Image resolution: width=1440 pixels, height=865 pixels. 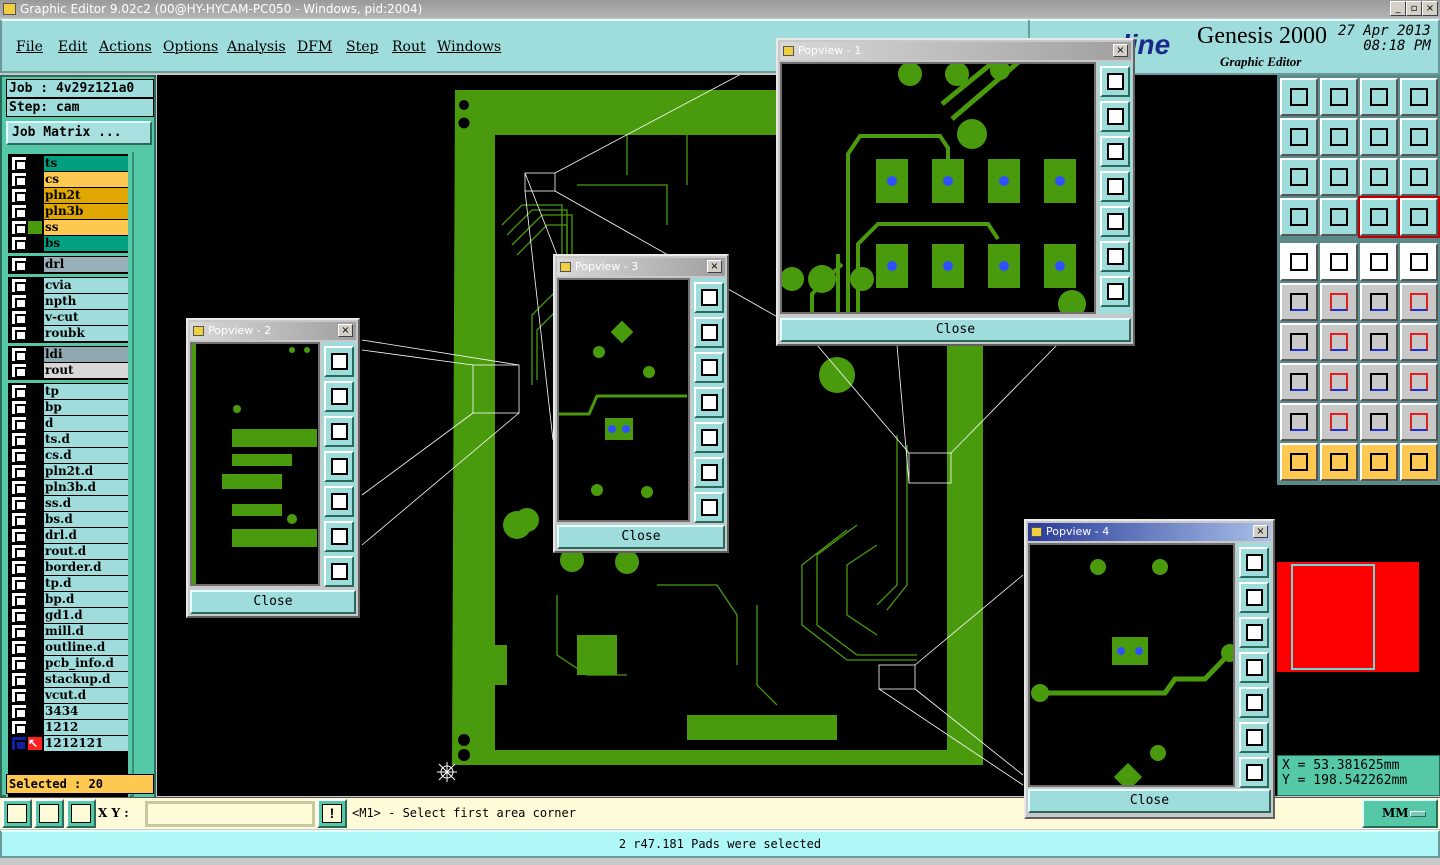 I want to click on spacing-button, so click(x=1379, y=382).